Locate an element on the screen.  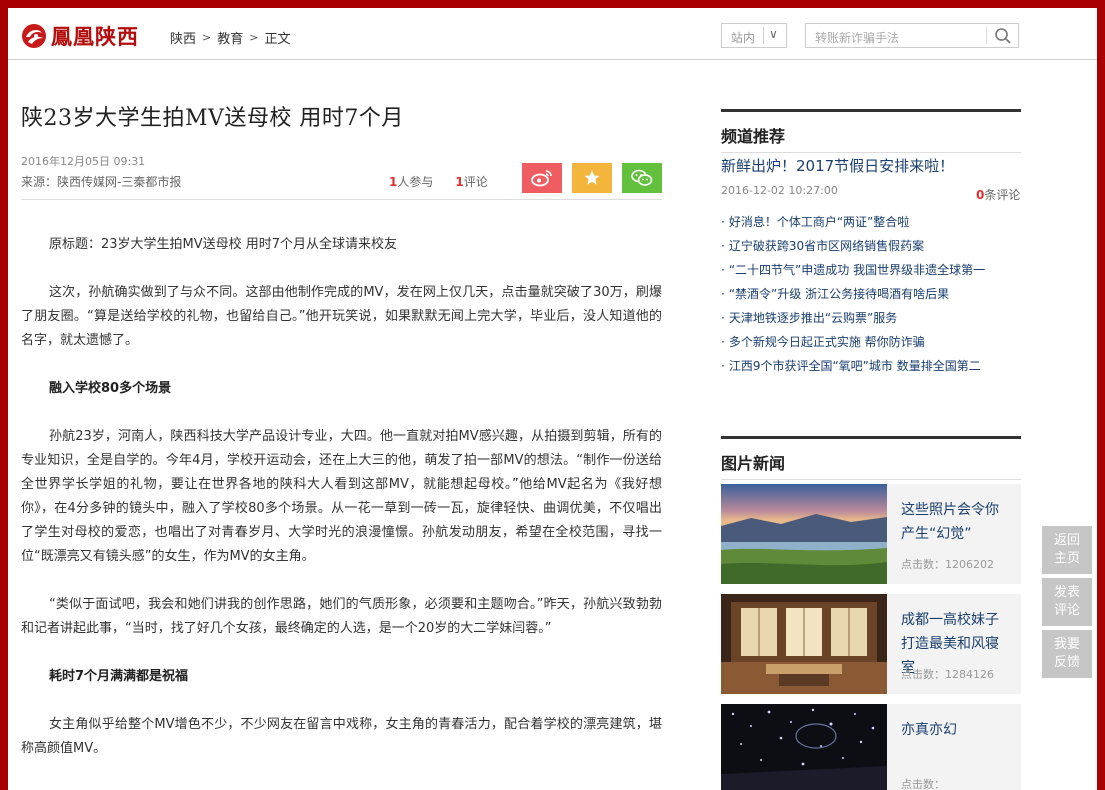
article-subheading: 融入学校80多个场景 is located at coordinates (110, 388).